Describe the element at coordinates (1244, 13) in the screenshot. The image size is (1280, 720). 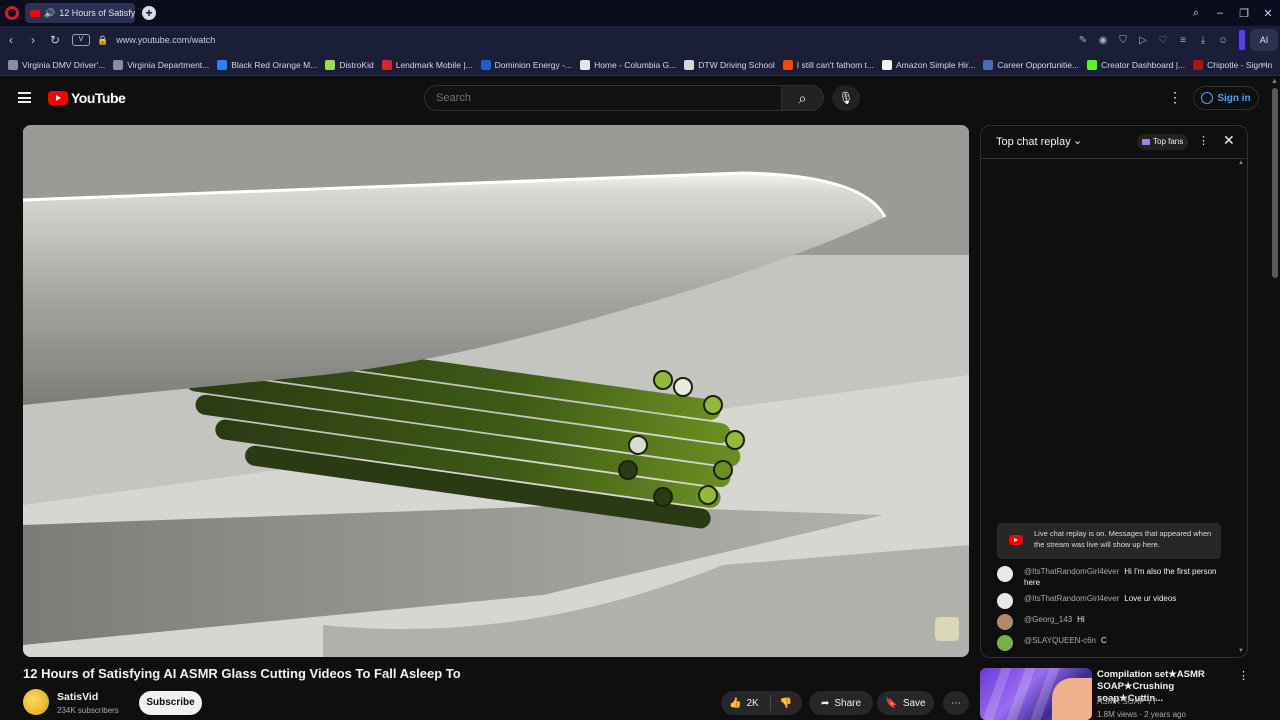
I see `restore-button: ❐` at that location.